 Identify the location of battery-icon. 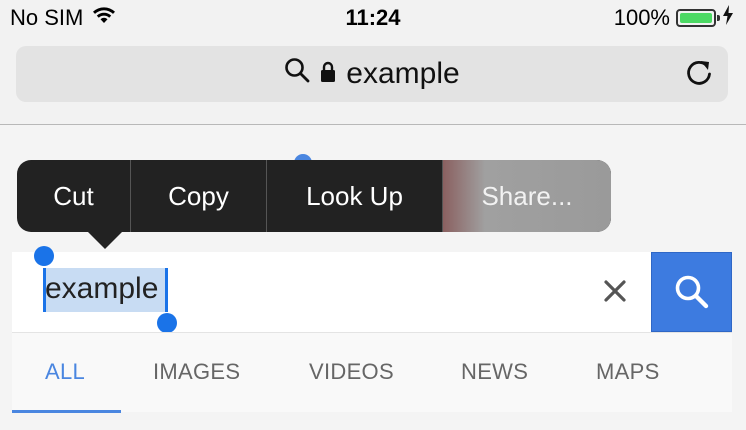
(698, 18).